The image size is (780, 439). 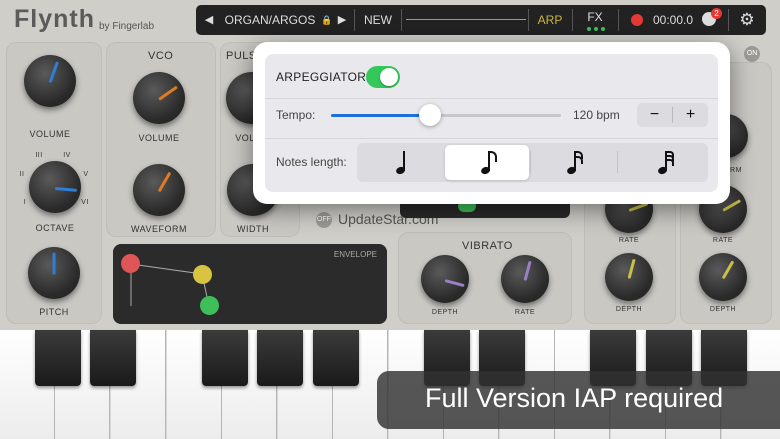 I want to click on decay-handle, so click(x=202, y=274).